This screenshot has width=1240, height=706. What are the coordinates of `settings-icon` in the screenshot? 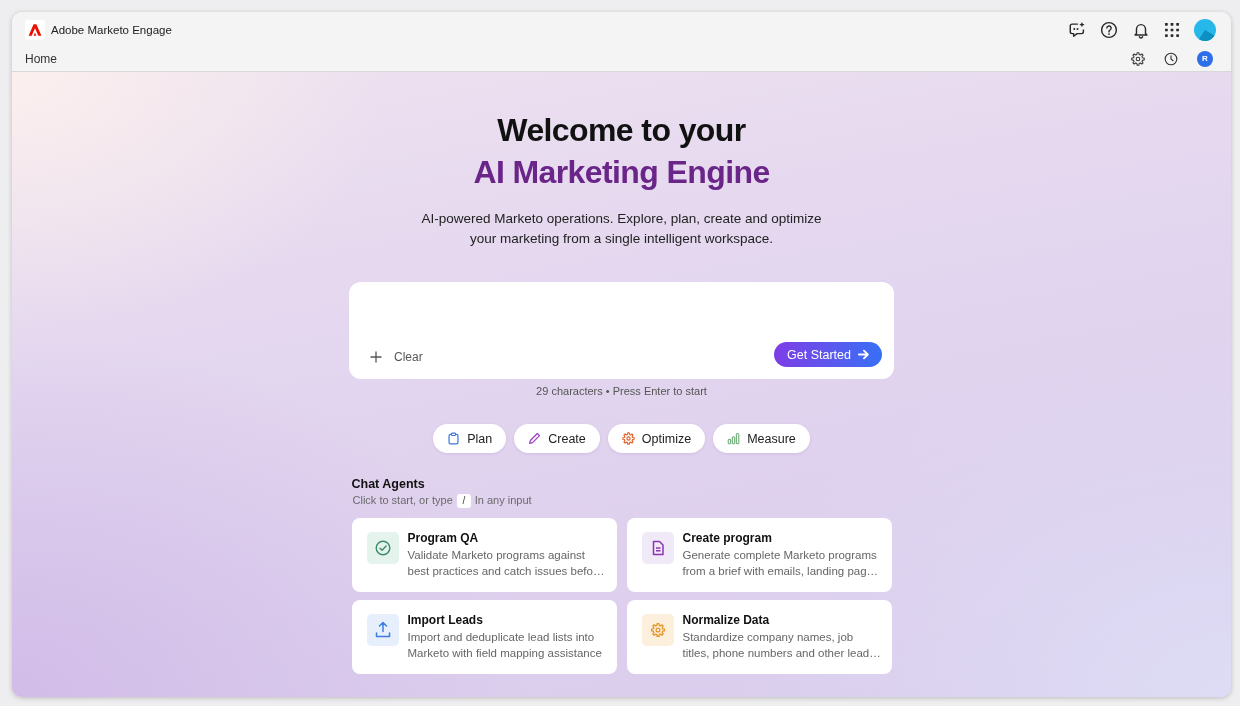 It's located at (1138, 59).